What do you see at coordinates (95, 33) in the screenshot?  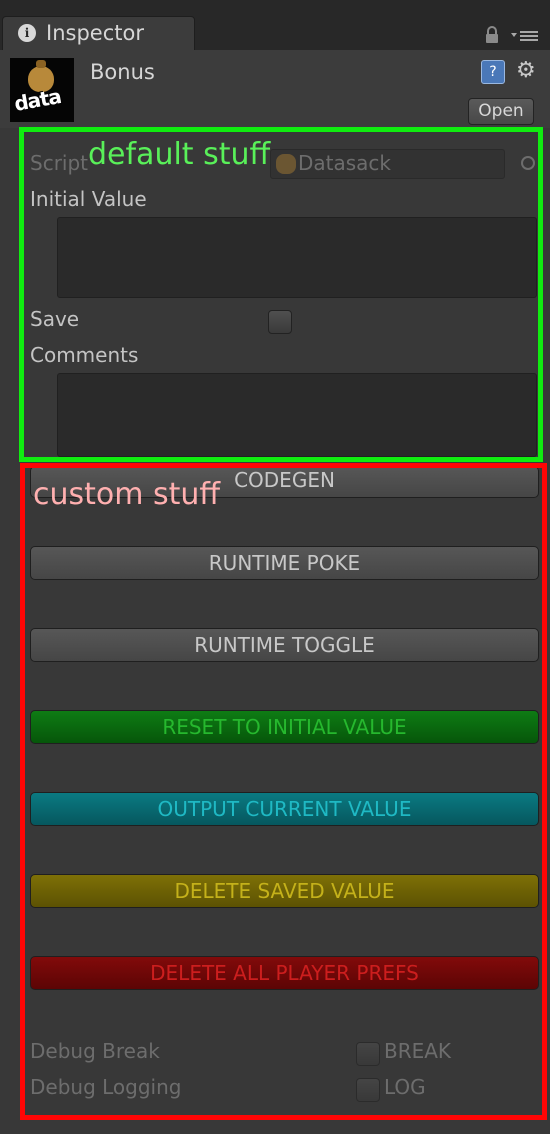 I see `tab-inspector-label: Inspector` at bounding box center [95, 33].